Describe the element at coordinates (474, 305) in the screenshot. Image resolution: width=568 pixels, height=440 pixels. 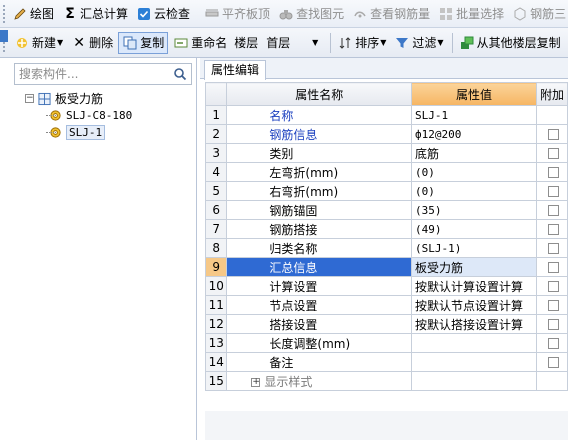
I see `property-value: 按默认节点设置计算` at that location.